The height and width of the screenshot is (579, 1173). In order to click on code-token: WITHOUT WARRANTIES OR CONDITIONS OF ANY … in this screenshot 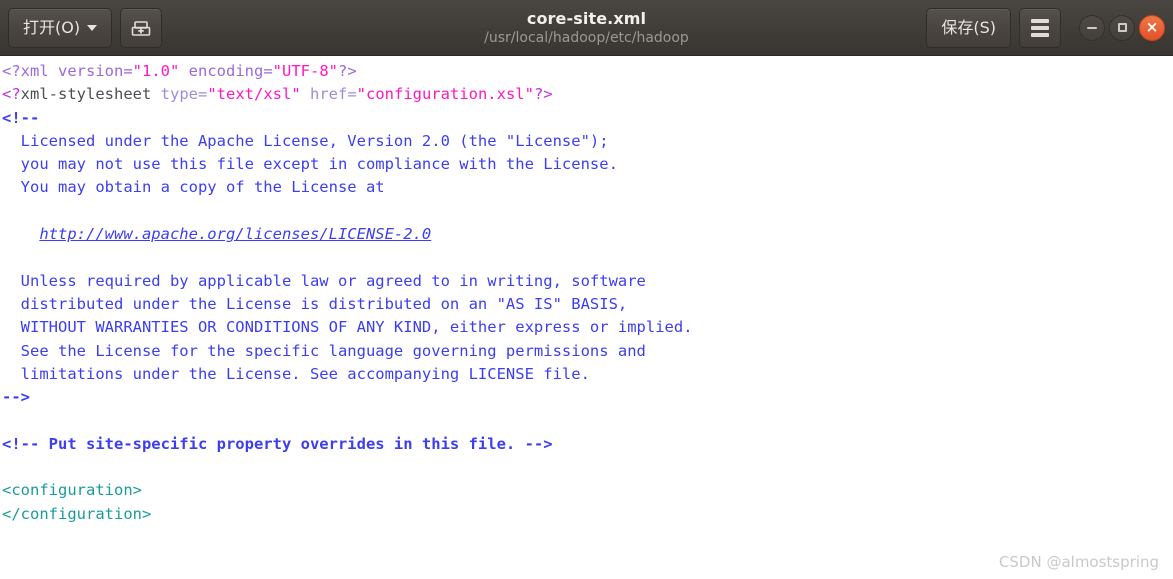, I will do `click(347, 327)`.